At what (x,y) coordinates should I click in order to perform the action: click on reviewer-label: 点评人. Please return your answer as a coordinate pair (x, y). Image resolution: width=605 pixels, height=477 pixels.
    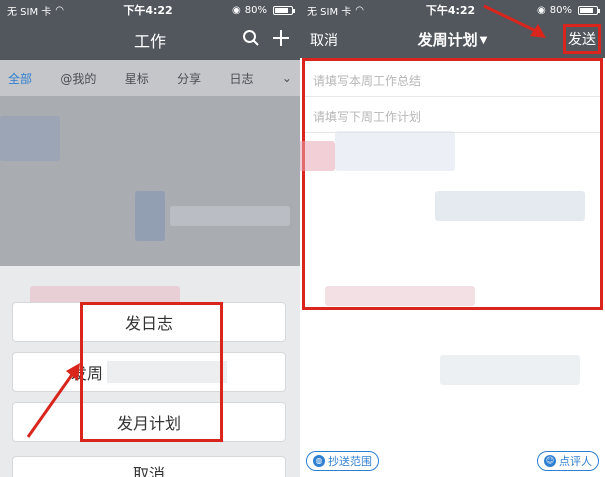
    Looking at the image, I should click on (575, 461).